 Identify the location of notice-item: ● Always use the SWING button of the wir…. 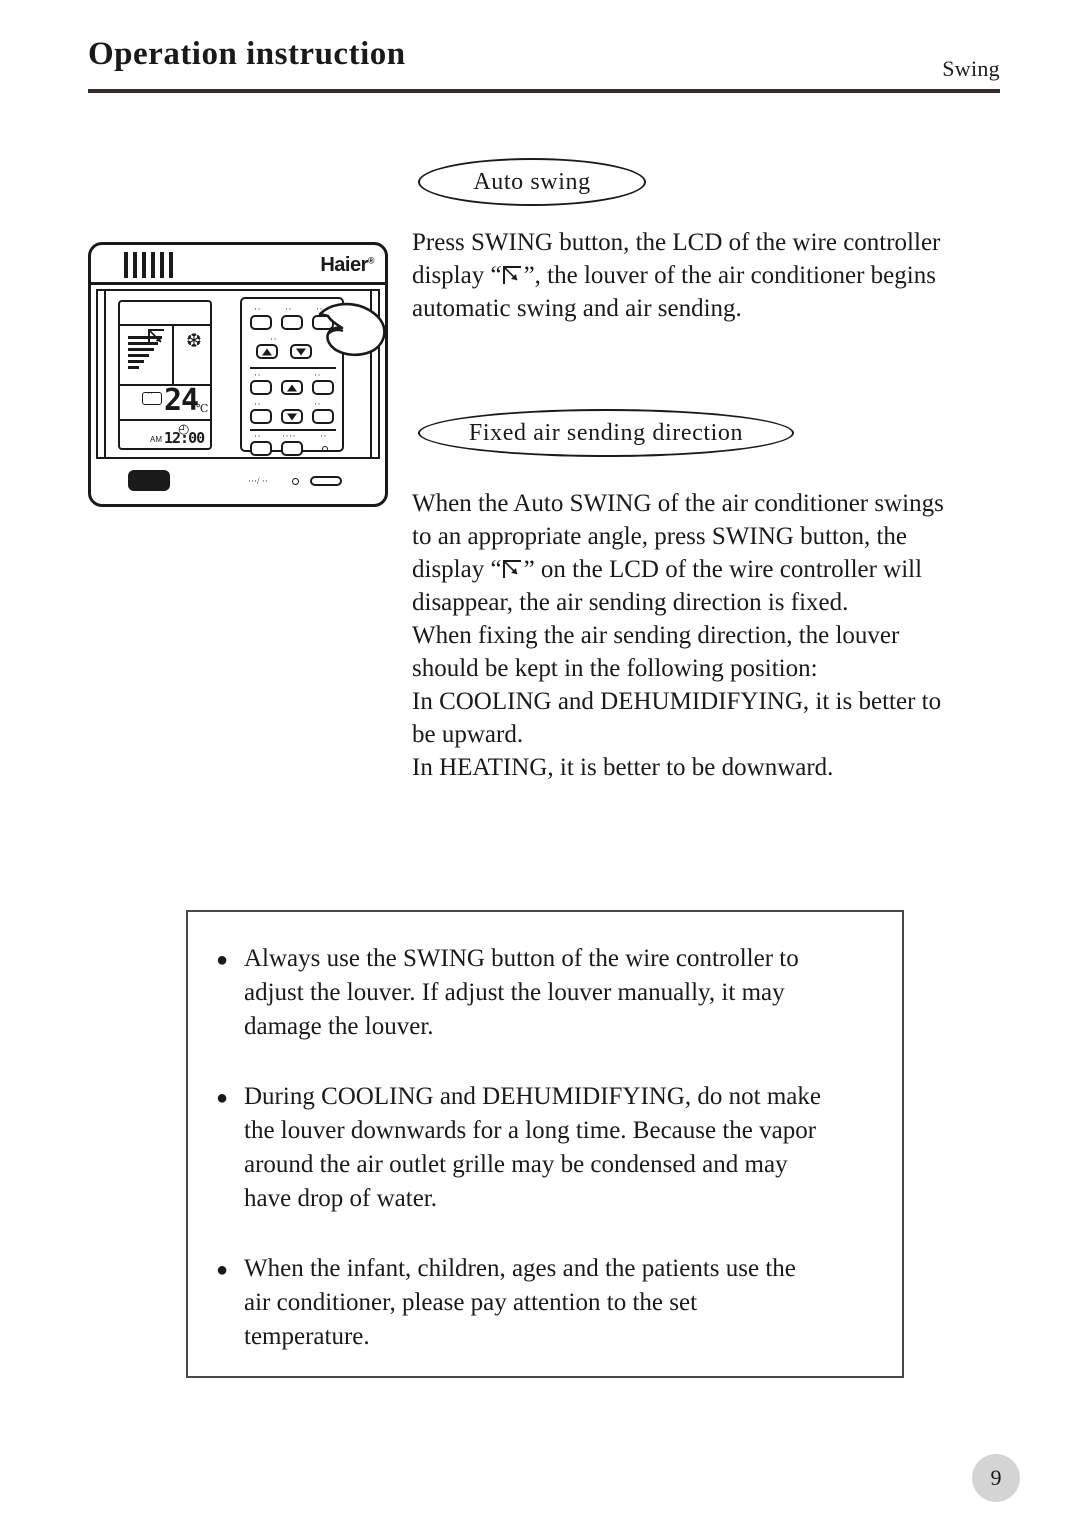
(561, 993).